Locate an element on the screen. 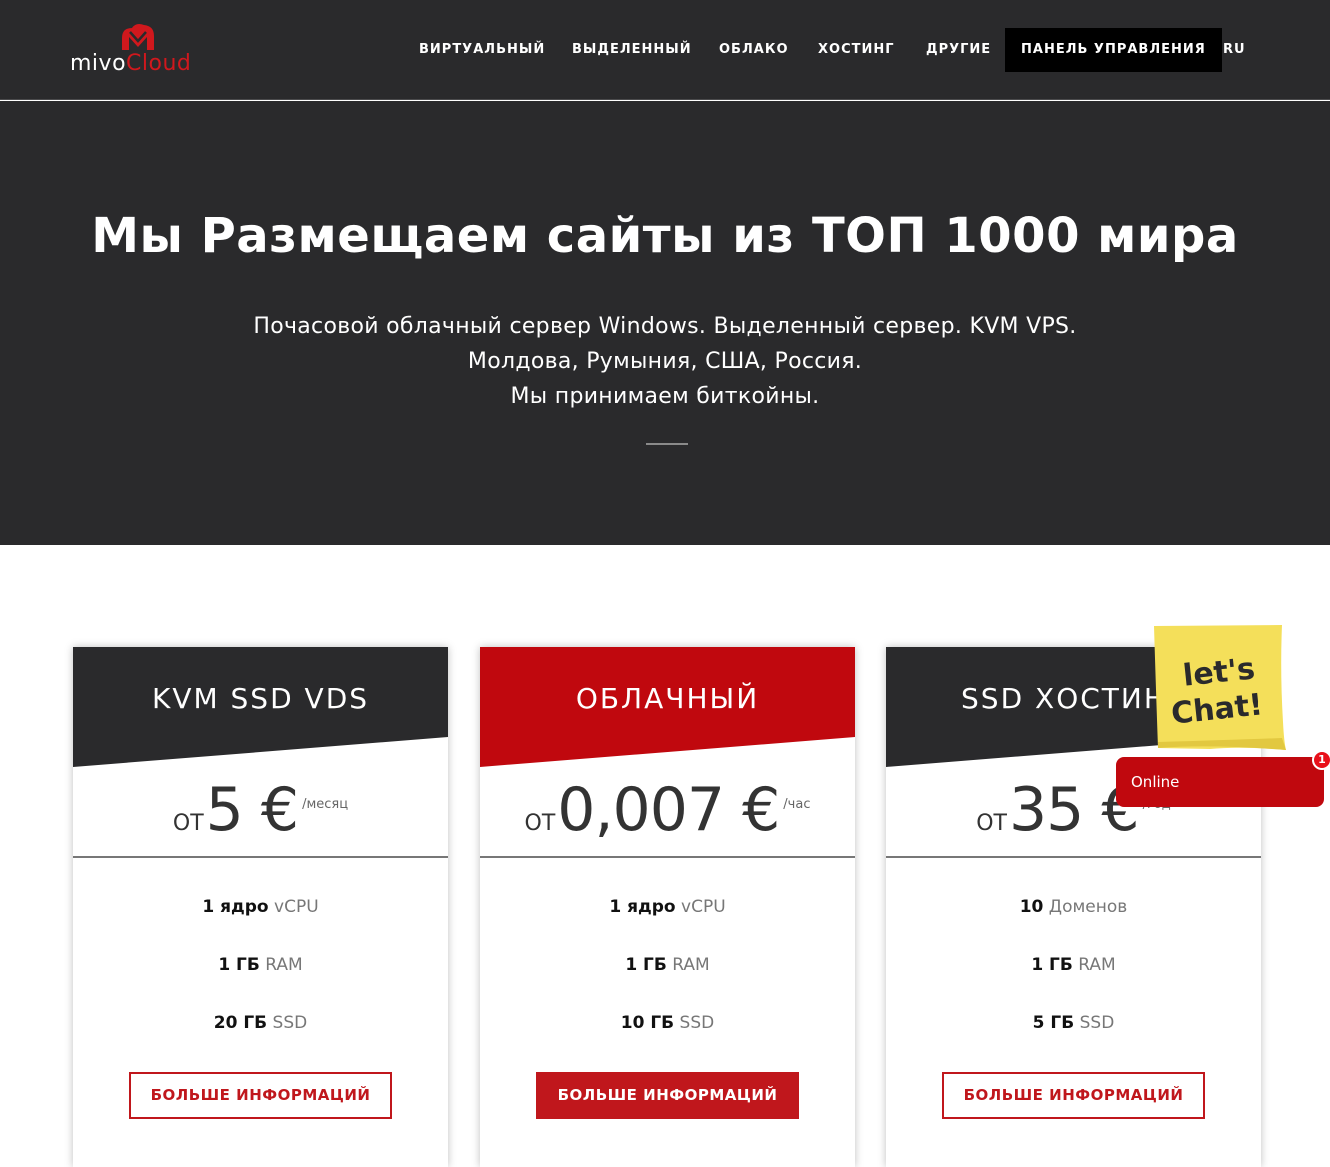 The image size is (1330, 1167). hero-title: Мы Размещаем сайты из ТОП 1000 мира is located at coordinates (665, 236).